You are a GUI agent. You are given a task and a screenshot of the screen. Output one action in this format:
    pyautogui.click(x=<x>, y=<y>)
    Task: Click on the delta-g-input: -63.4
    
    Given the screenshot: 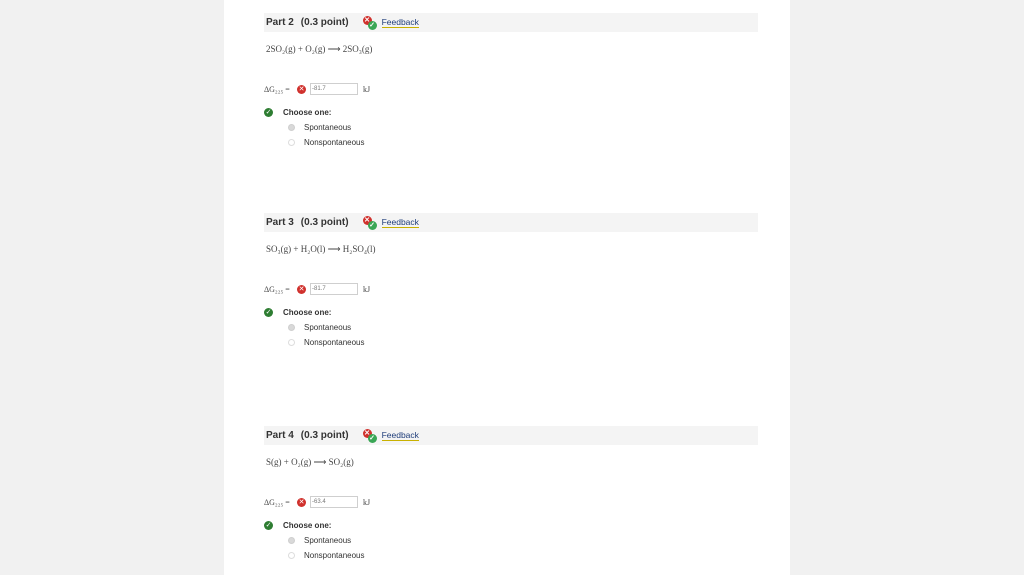 What is the action you would take?
    pyautogui.click(x=334, y=502)
    